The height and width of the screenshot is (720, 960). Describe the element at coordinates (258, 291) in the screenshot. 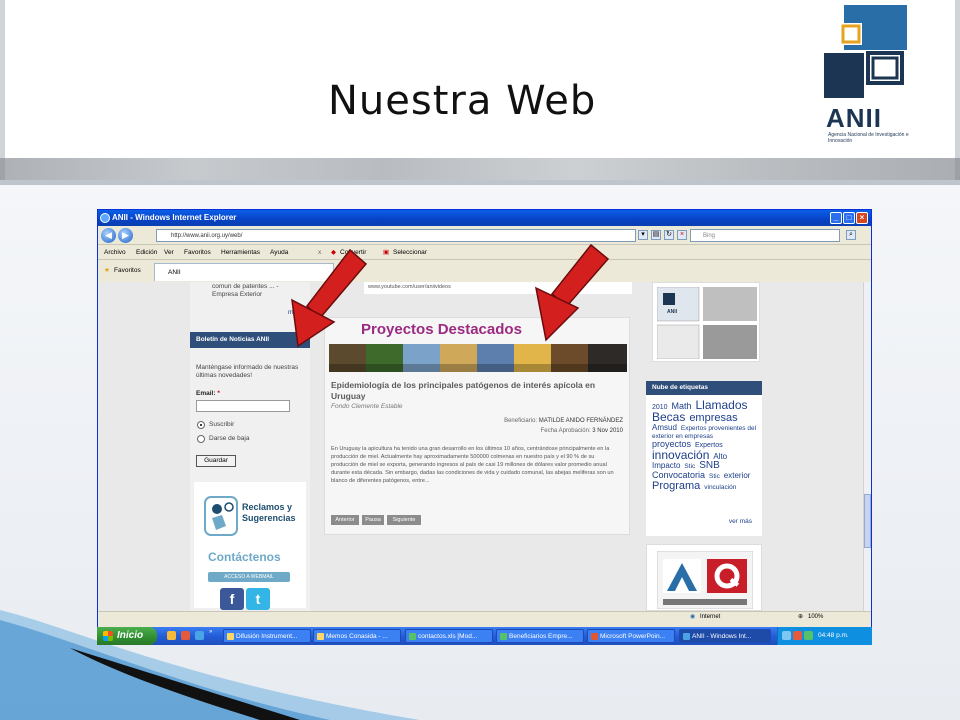

I see `top-news-link: comun de patentes ... - Empresa Exterior` at that location.